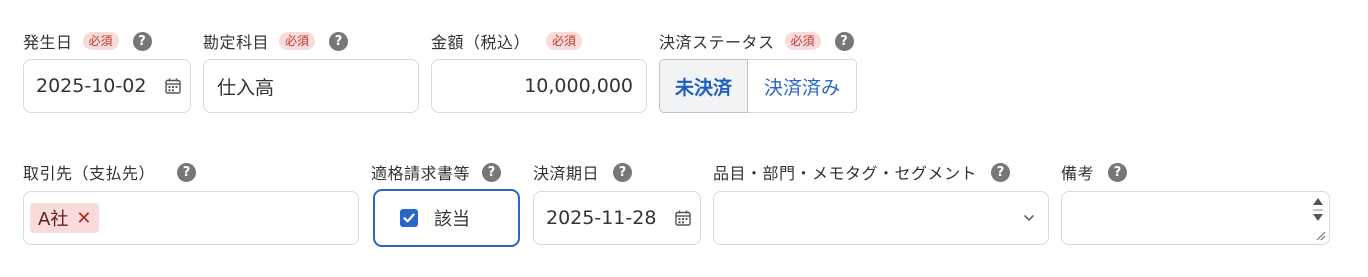 This screenshot has height=277, width=1368. I want to click on settlement-status-toggle: 未決済 決済済み, so click(758, 86).